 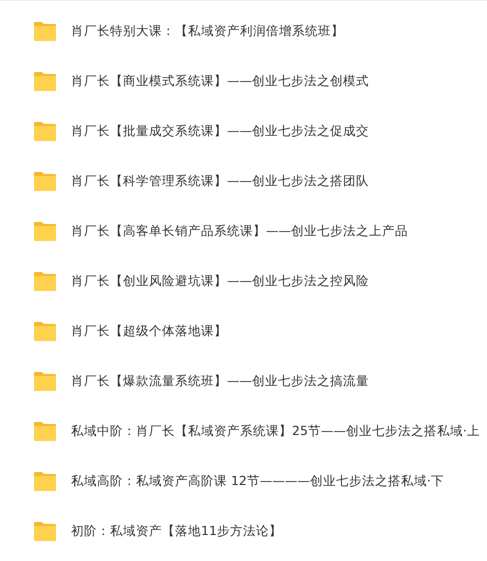 What do you see at coordinates (176, 531) in the screenshot?
I see `folder-name: 初阶：私域资产【落地11步方法论】` at bounding box center [176, 531].